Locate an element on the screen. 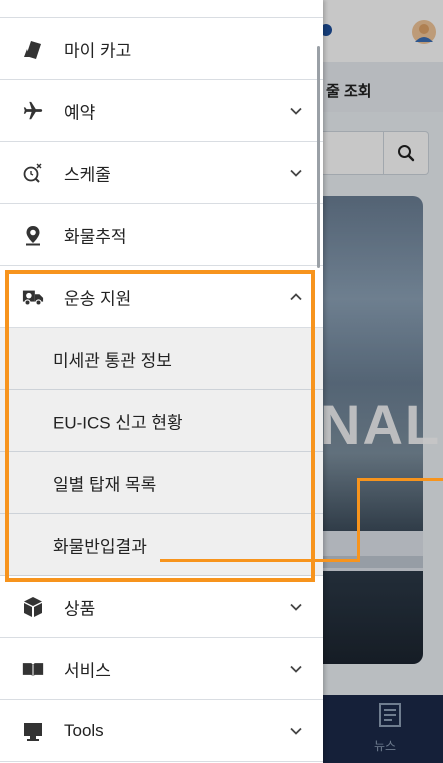 This screenshot has width=443, height=763. menu-item-schedule: 스케줄 is located at coordinates (161, 173).